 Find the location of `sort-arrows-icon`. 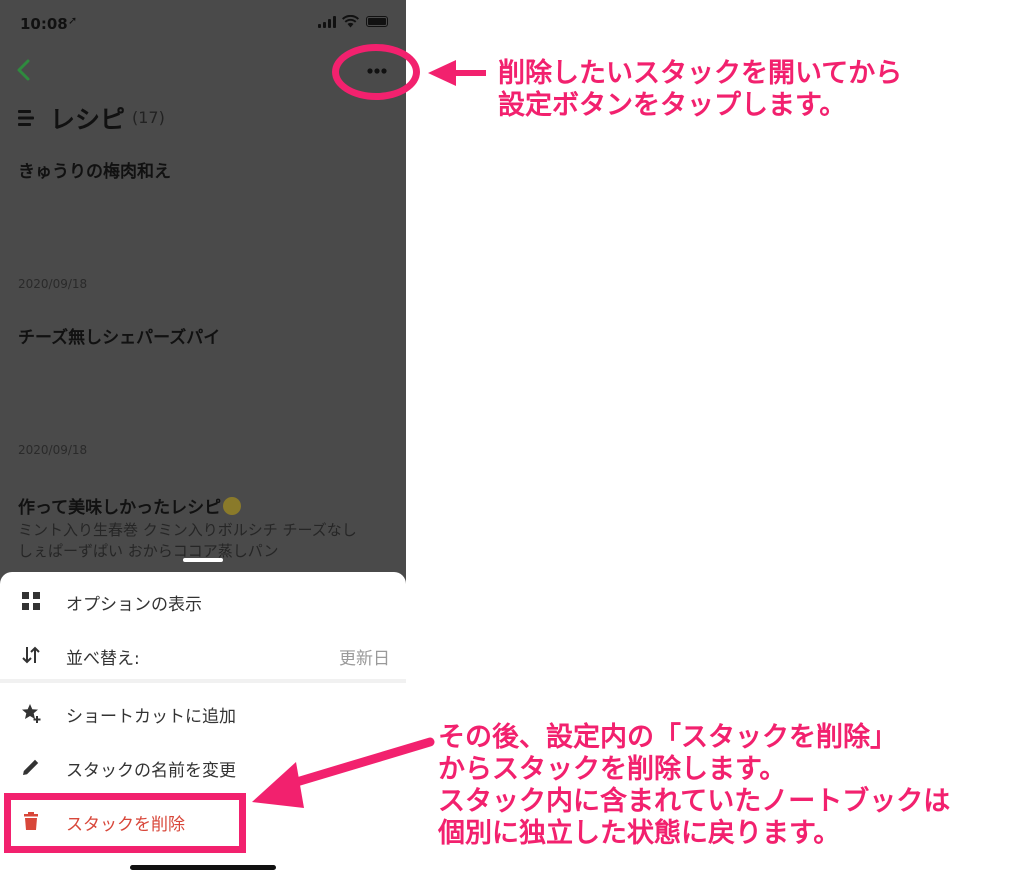

sort-arrows-icon is located at coordinates (31, 655).